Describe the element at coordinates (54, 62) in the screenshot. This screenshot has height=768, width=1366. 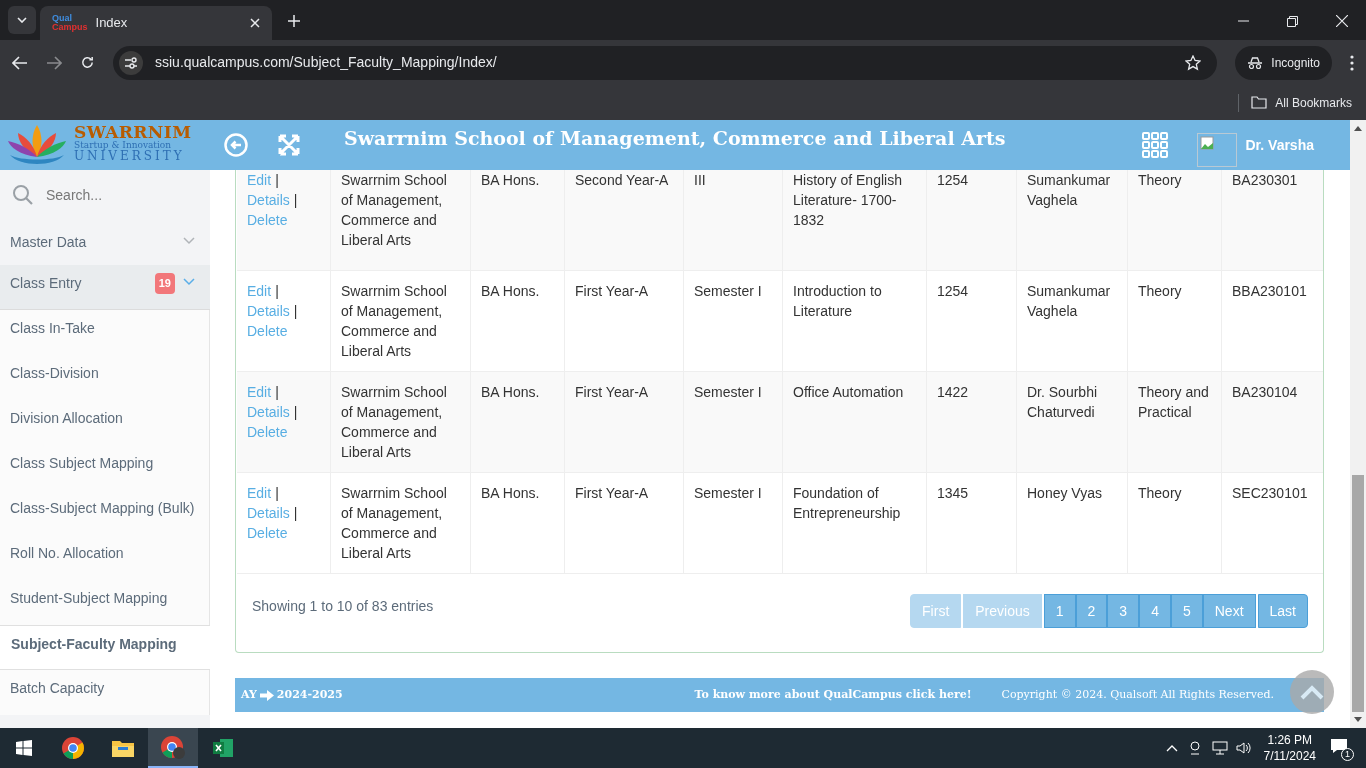
I see `forward-icon` at that location.